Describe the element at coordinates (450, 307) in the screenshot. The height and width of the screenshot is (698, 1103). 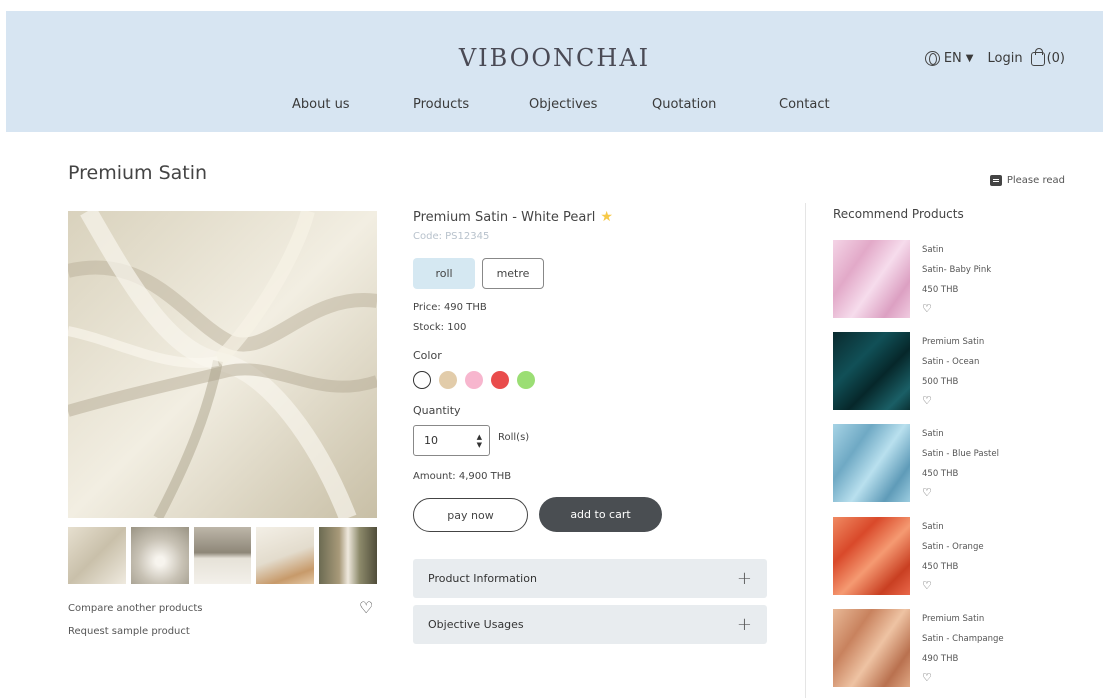
I see `product-price: Price: 490 THB` at that location.